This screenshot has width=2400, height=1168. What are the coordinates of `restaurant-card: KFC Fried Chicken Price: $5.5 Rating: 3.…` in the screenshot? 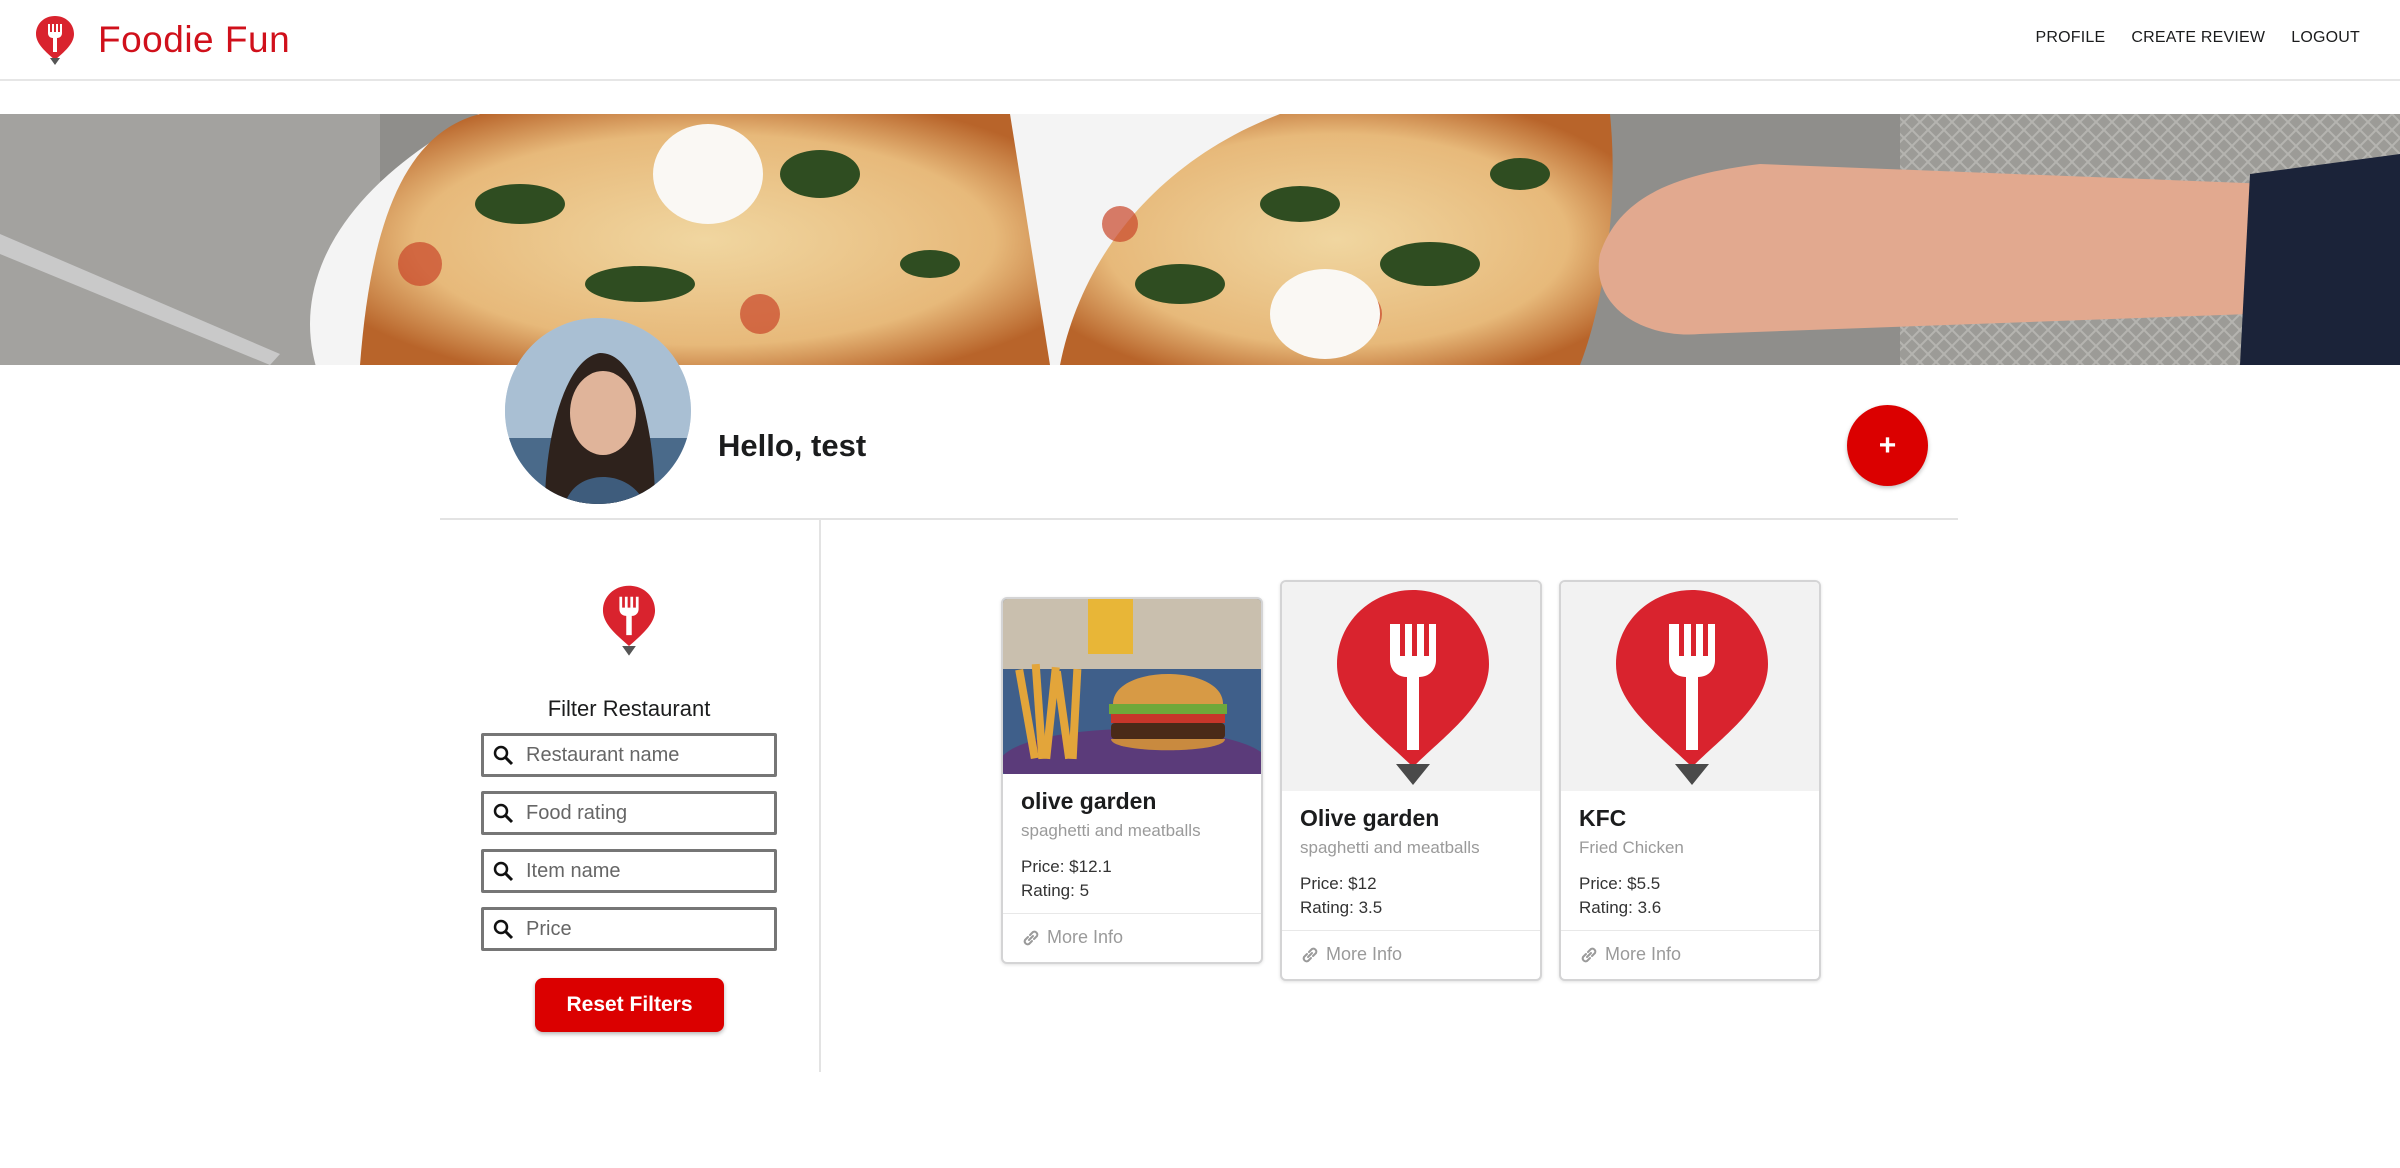 It's located at (1690, 780).